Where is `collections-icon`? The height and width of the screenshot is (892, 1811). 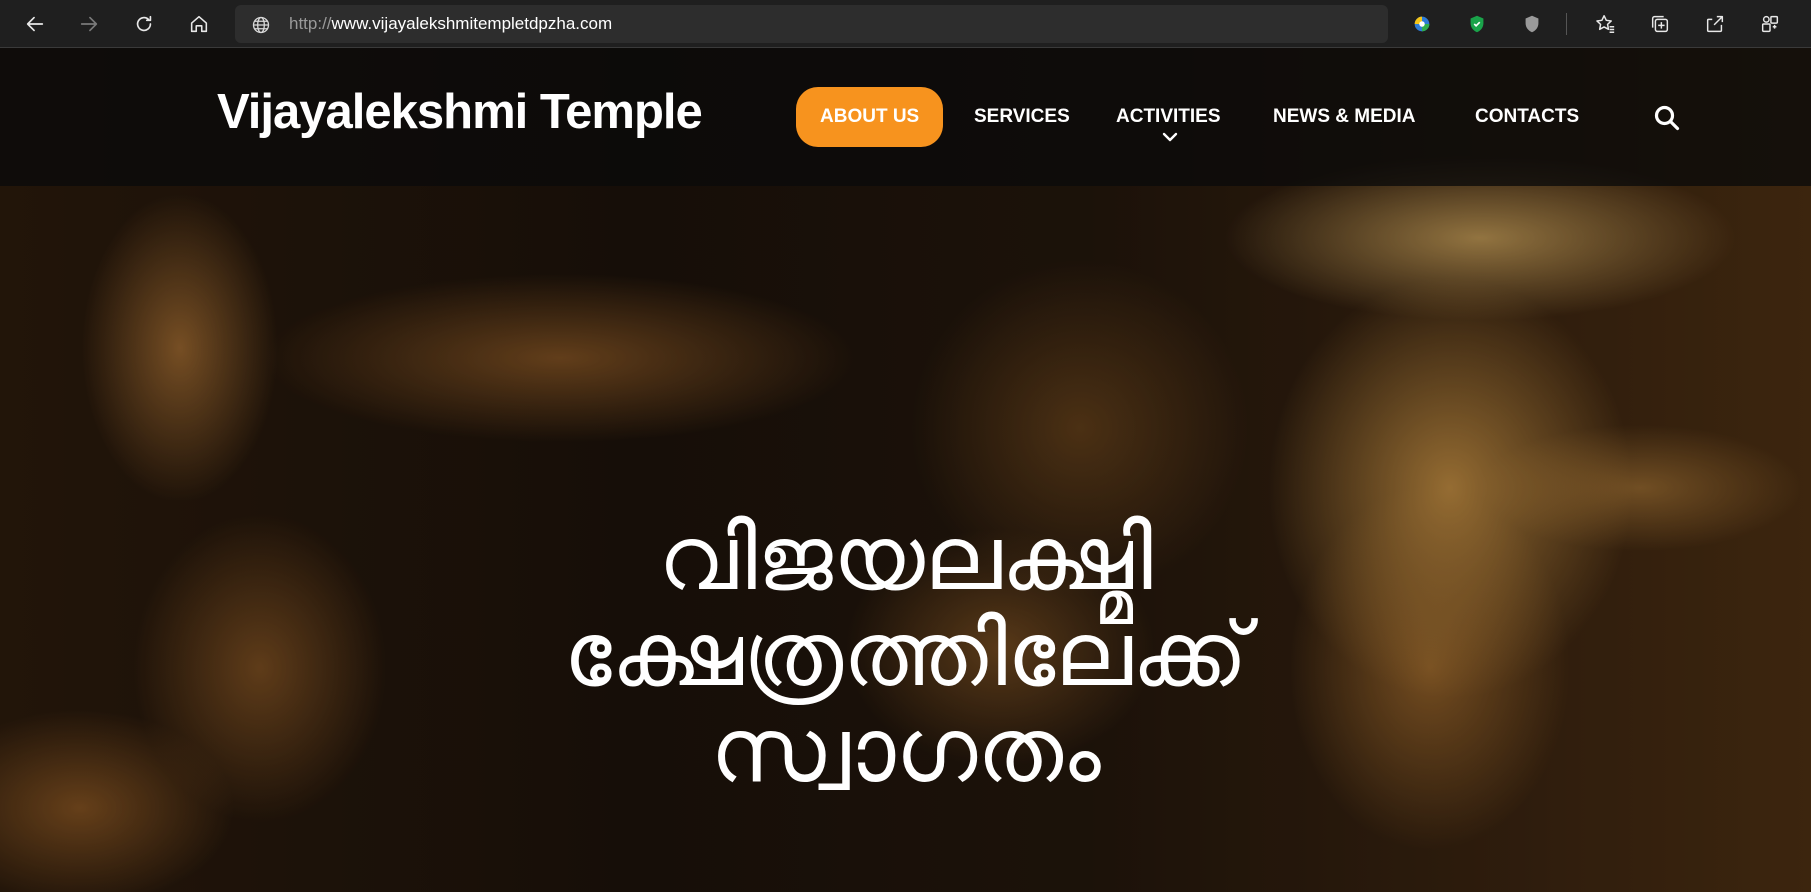 collections-icon is located at coordinates (1660, 24).